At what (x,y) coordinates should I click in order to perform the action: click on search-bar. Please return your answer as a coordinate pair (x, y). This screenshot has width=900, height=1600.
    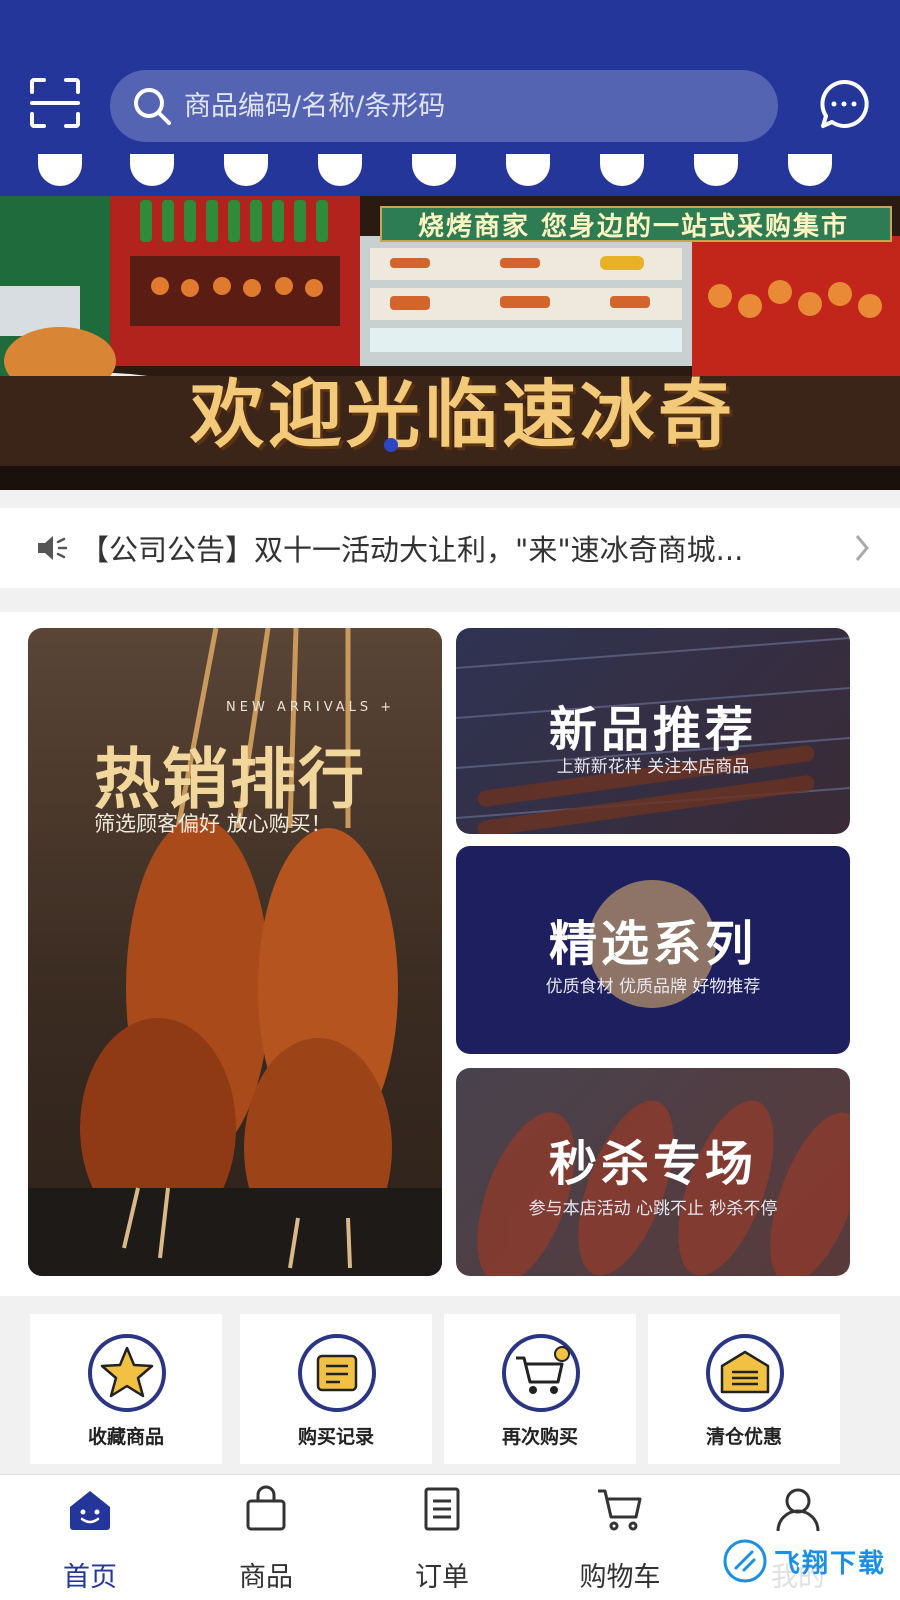
    Looking at the image, I should click on (444, 106).